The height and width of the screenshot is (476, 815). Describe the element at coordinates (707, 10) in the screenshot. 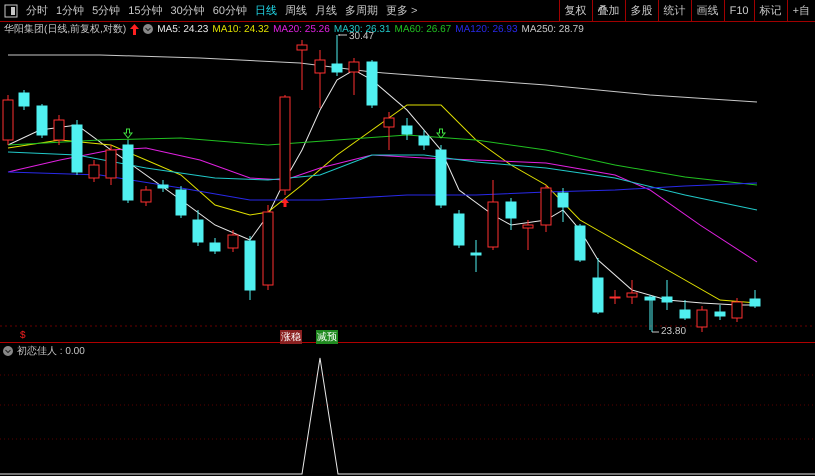

I see `toolbar-button: 画线` at that location.